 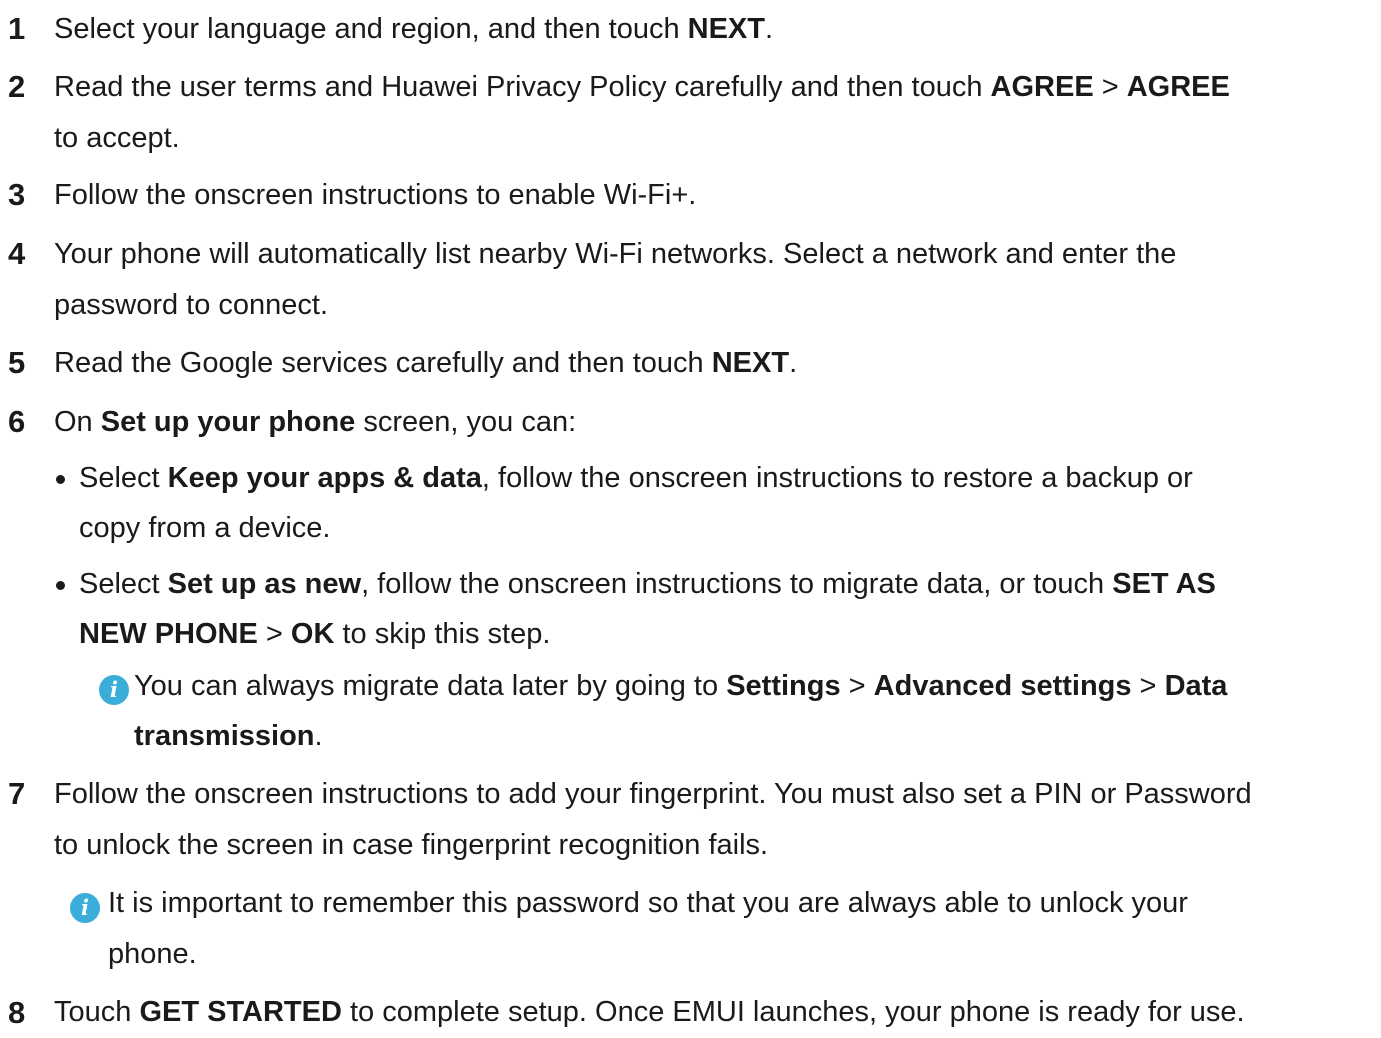 I want to click on step-number: 2, so click(x=17, y=86).